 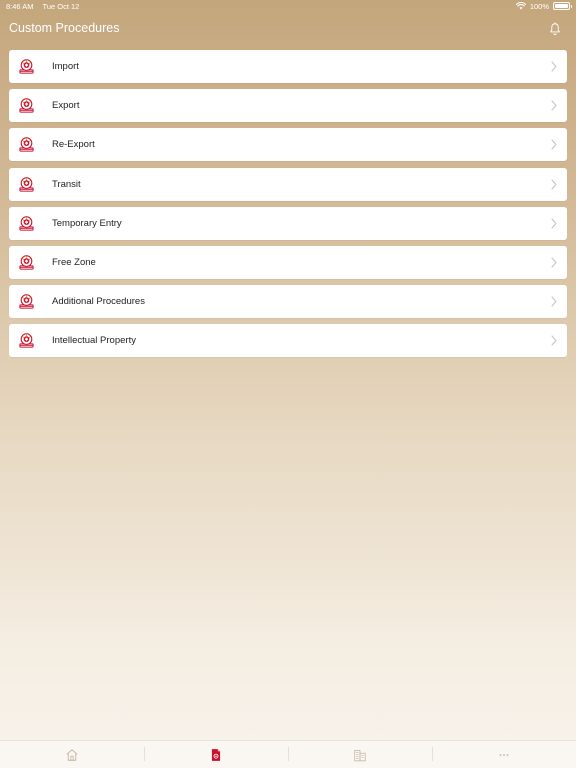 What do you see at coordinates (520, 6) in the screenshot?
I see `wifi-icon` at bounding box center [520, 6].